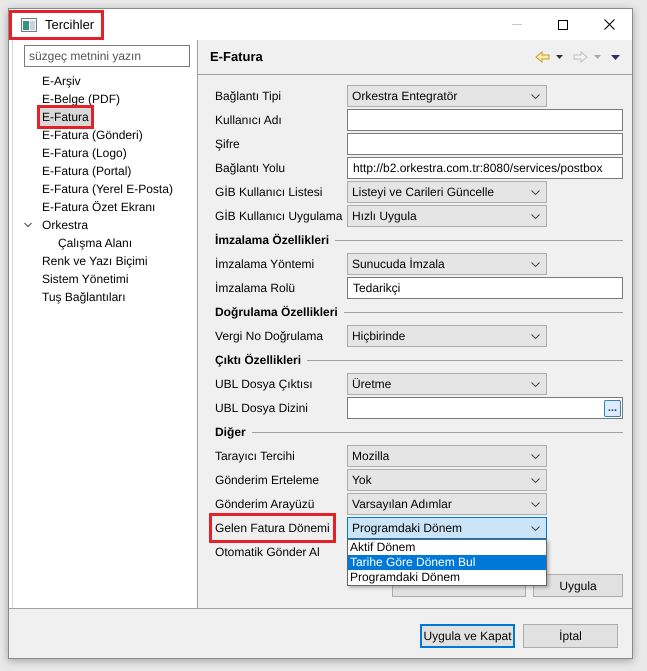  Describe the element at coordinates (227, 144) in the screenshot. I see `field-label: Şifre` at that location.